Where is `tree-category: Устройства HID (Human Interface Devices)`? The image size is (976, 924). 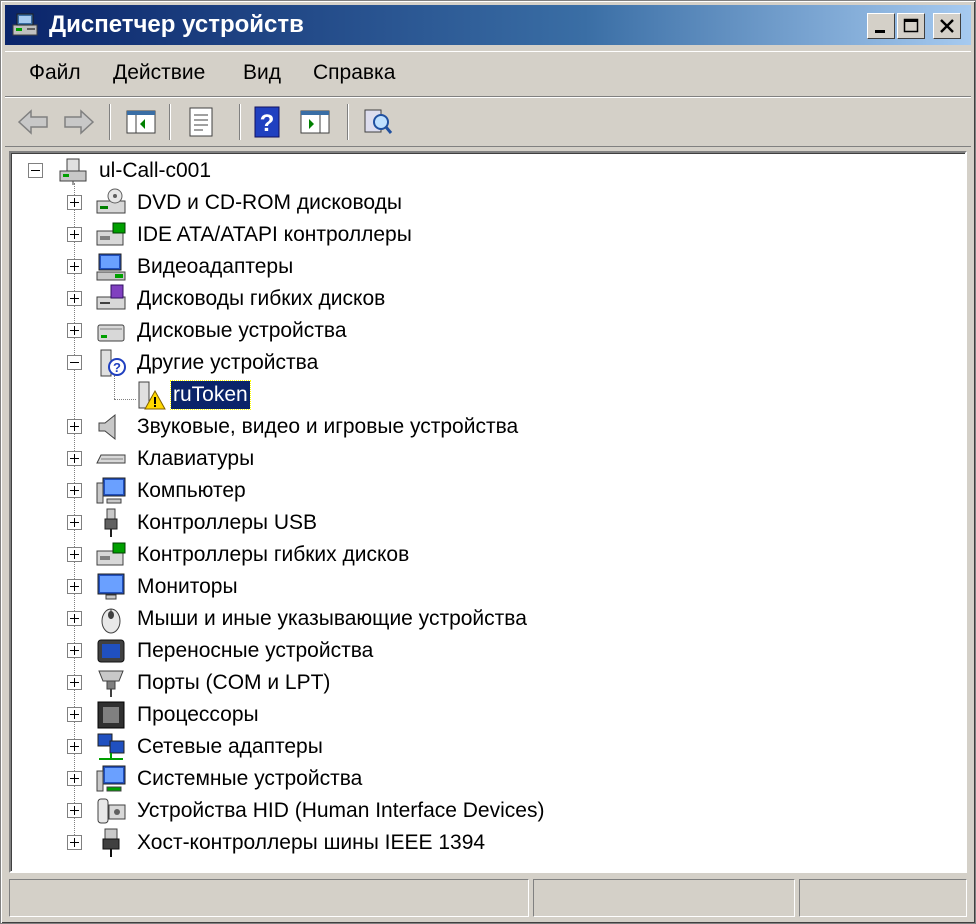 tree-category: Устройства HID (Human Interface Devices) is located at coordinates (481, 811).